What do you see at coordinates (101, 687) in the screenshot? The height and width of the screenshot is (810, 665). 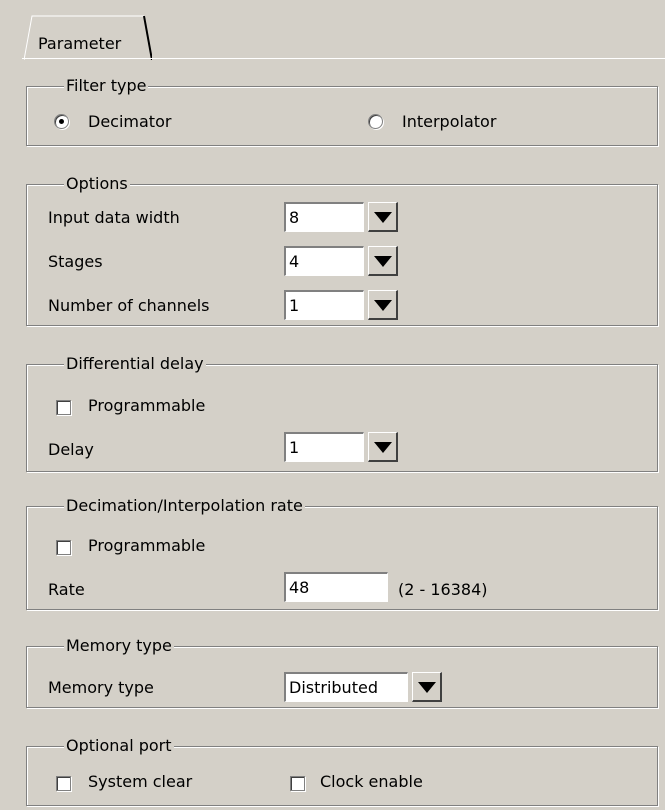 I see `memory-type-label: Memory type` at bounding box center [101, 687].